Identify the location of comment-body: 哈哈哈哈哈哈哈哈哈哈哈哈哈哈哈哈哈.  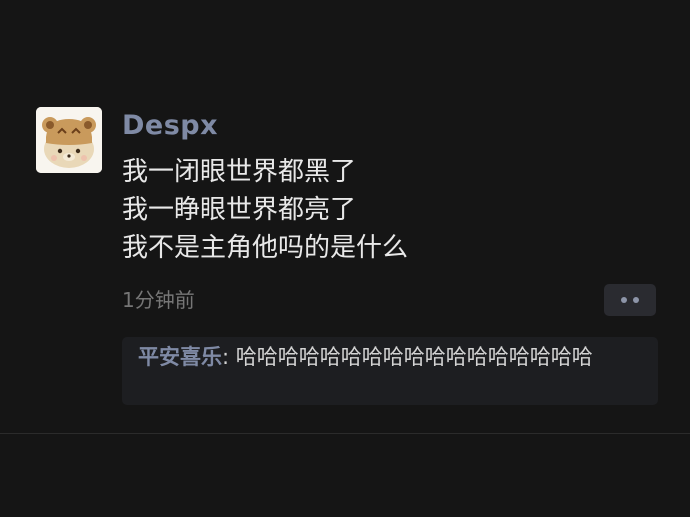
(414, 357).